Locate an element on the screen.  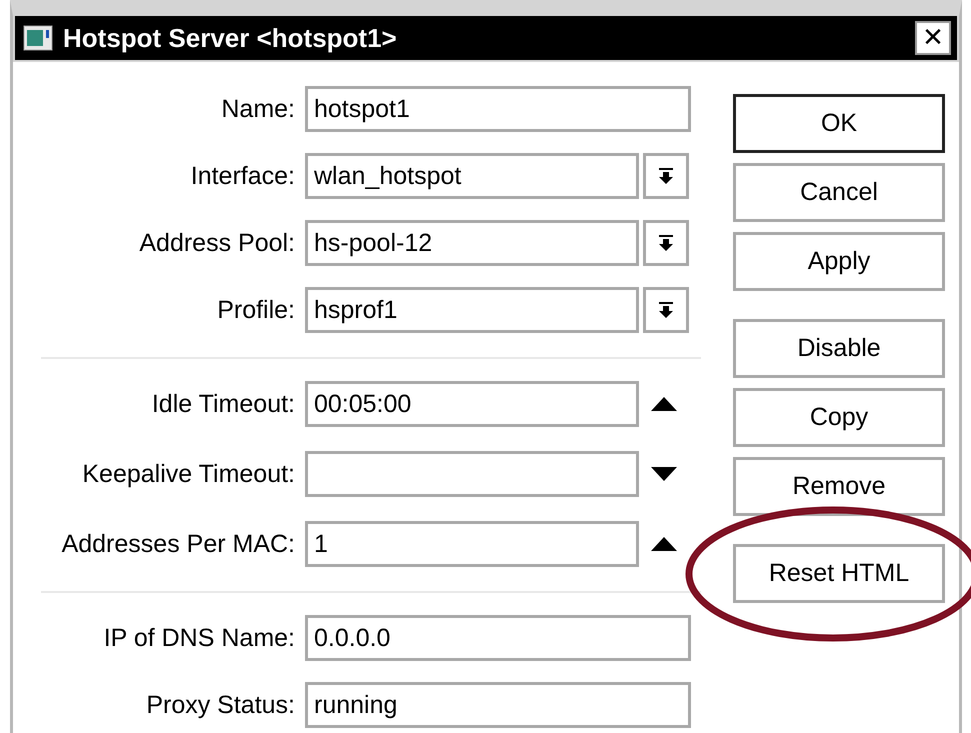
dialog-button: OK is located at coordinates (839, 123).